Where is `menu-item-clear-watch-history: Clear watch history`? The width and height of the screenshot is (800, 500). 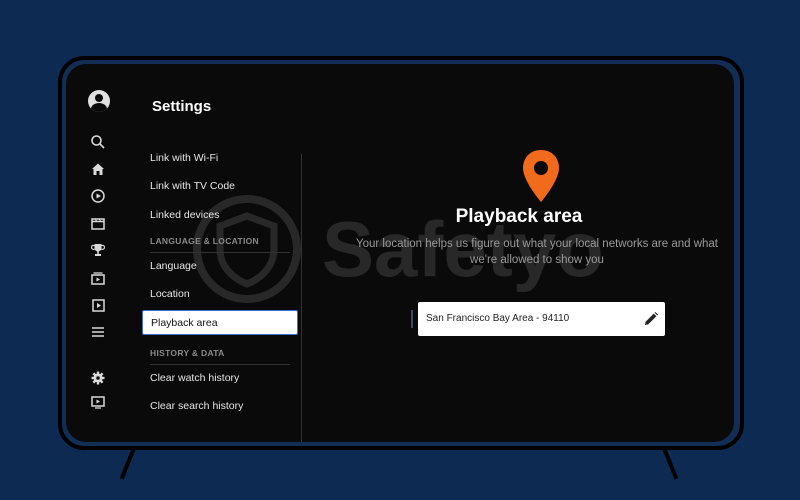 menu-item-clear-watch-history: Clear watch history is located at coordinates (220, 378).